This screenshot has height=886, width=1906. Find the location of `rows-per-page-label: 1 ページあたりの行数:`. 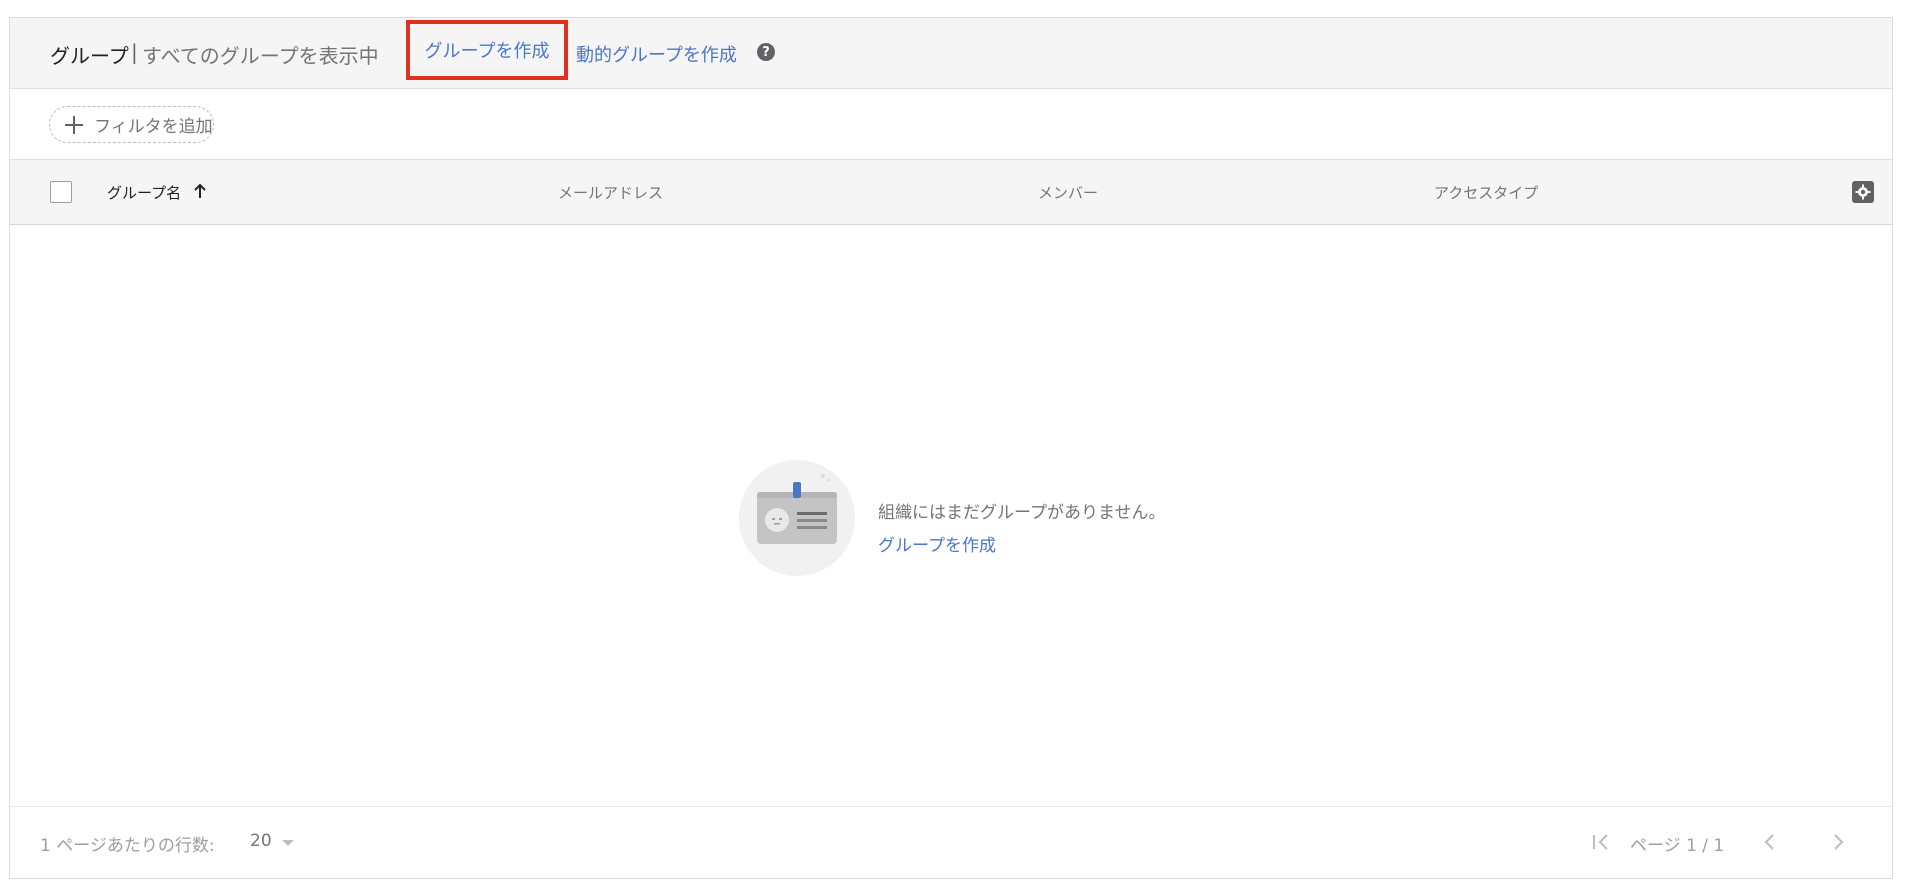

rows-per-page-label: 1 ページあたりの行数: is located at coordinates (127, 846).